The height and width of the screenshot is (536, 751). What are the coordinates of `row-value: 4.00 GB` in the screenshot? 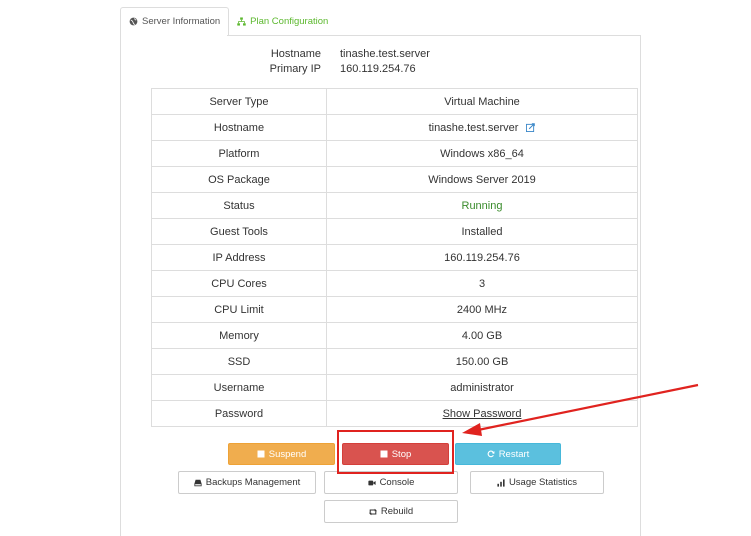 It's located at (482, 335).